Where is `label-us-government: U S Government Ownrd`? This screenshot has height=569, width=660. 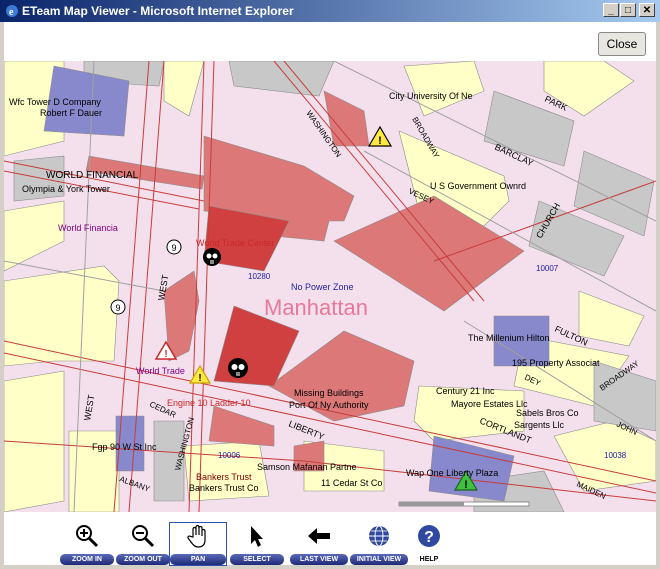
label-us-government: U S Government Ownrd is located at coordinates (478, 186).